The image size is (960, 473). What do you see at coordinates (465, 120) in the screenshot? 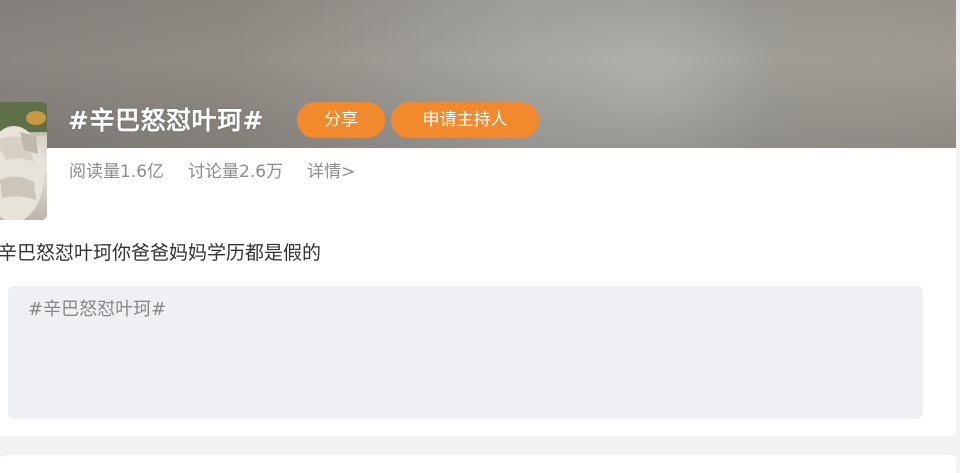
I see `apply-host-button: 申请主持人` at bounding box center [465, 120].